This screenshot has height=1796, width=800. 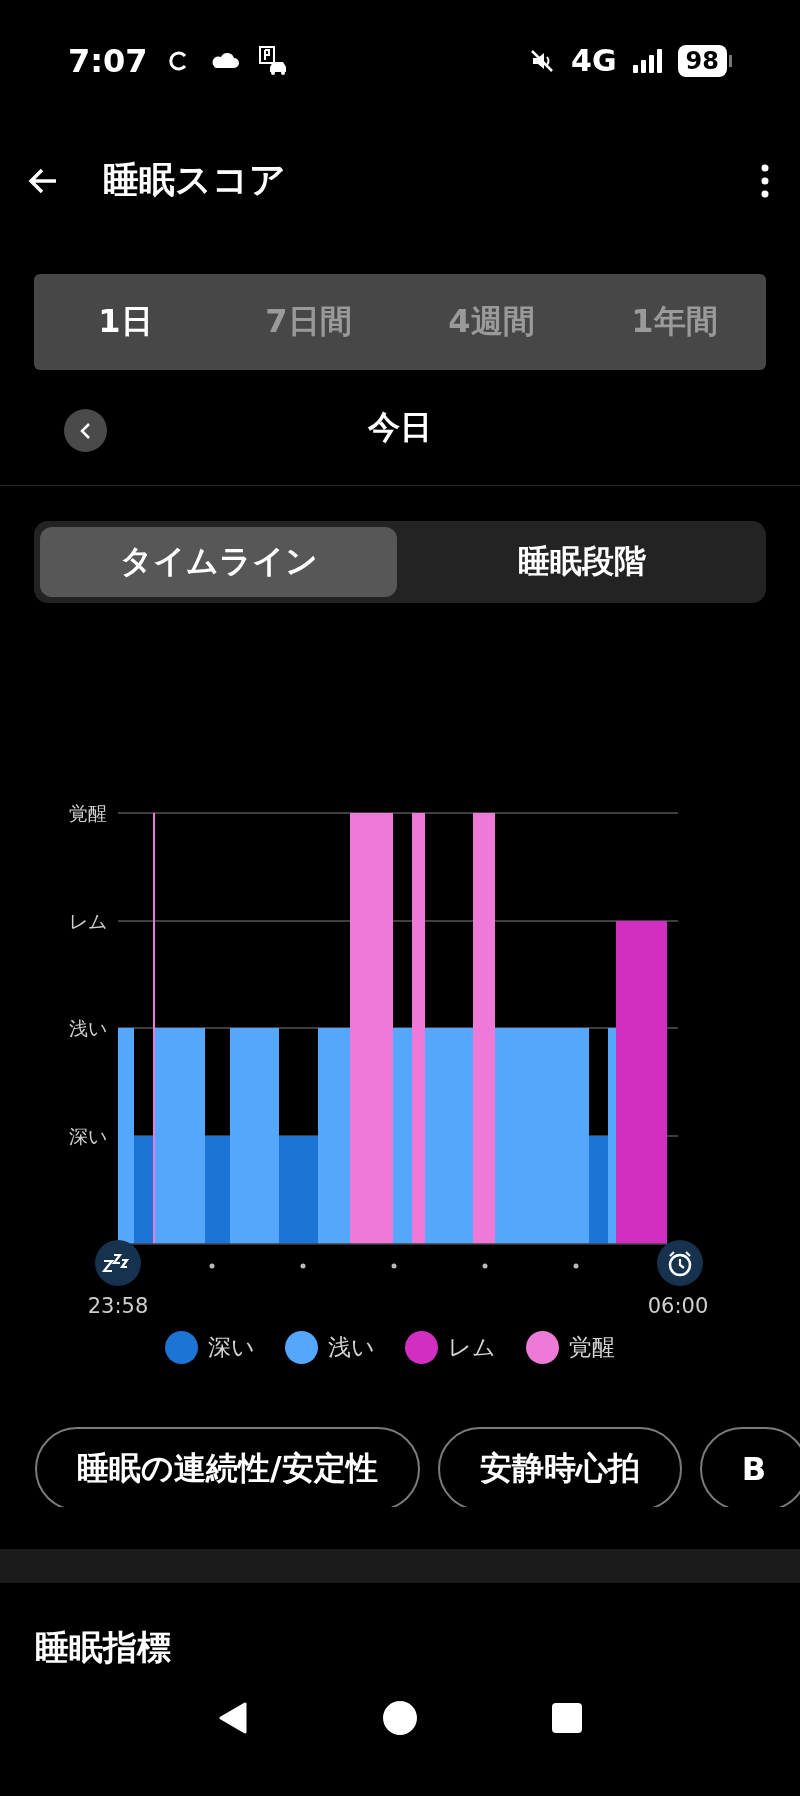 I want to click on stage-label: 覚醒, so click(x=88, y=812).